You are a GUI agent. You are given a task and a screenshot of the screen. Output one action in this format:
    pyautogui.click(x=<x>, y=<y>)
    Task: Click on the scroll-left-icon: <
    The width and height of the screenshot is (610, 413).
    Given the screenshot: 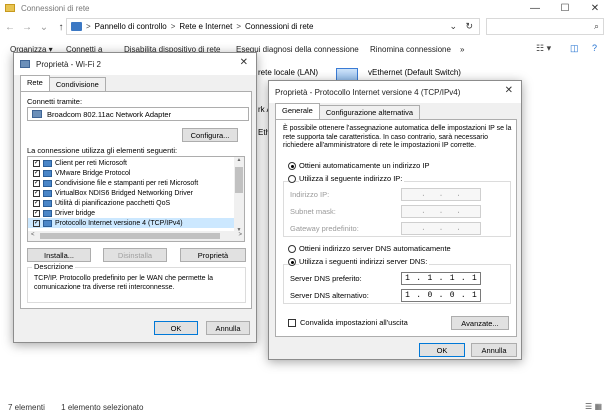 What is the action you would take?
    pyautogui.click(x=33, y=235)
    